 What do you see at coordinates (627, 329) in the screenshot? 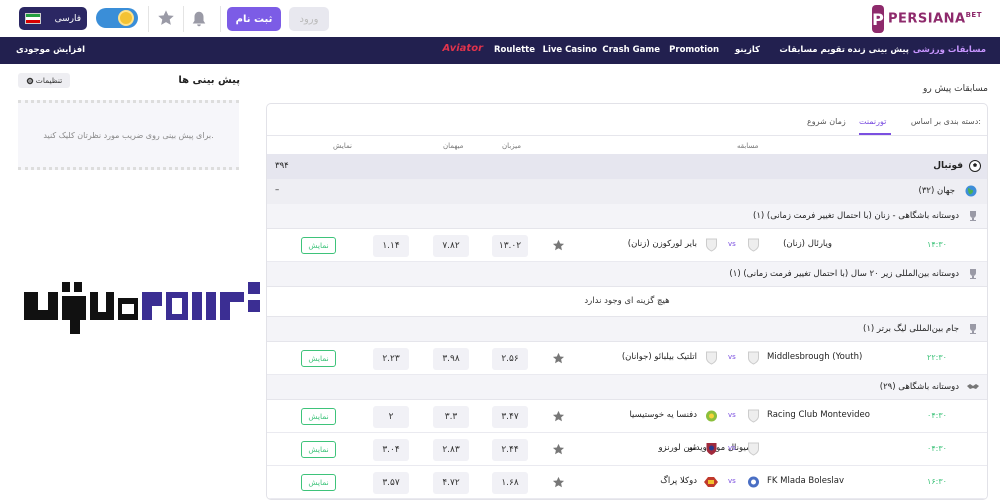
I see `league-row: جام بین‌المللی لیگ برتر (۱)` at bounding box center [627, 329].